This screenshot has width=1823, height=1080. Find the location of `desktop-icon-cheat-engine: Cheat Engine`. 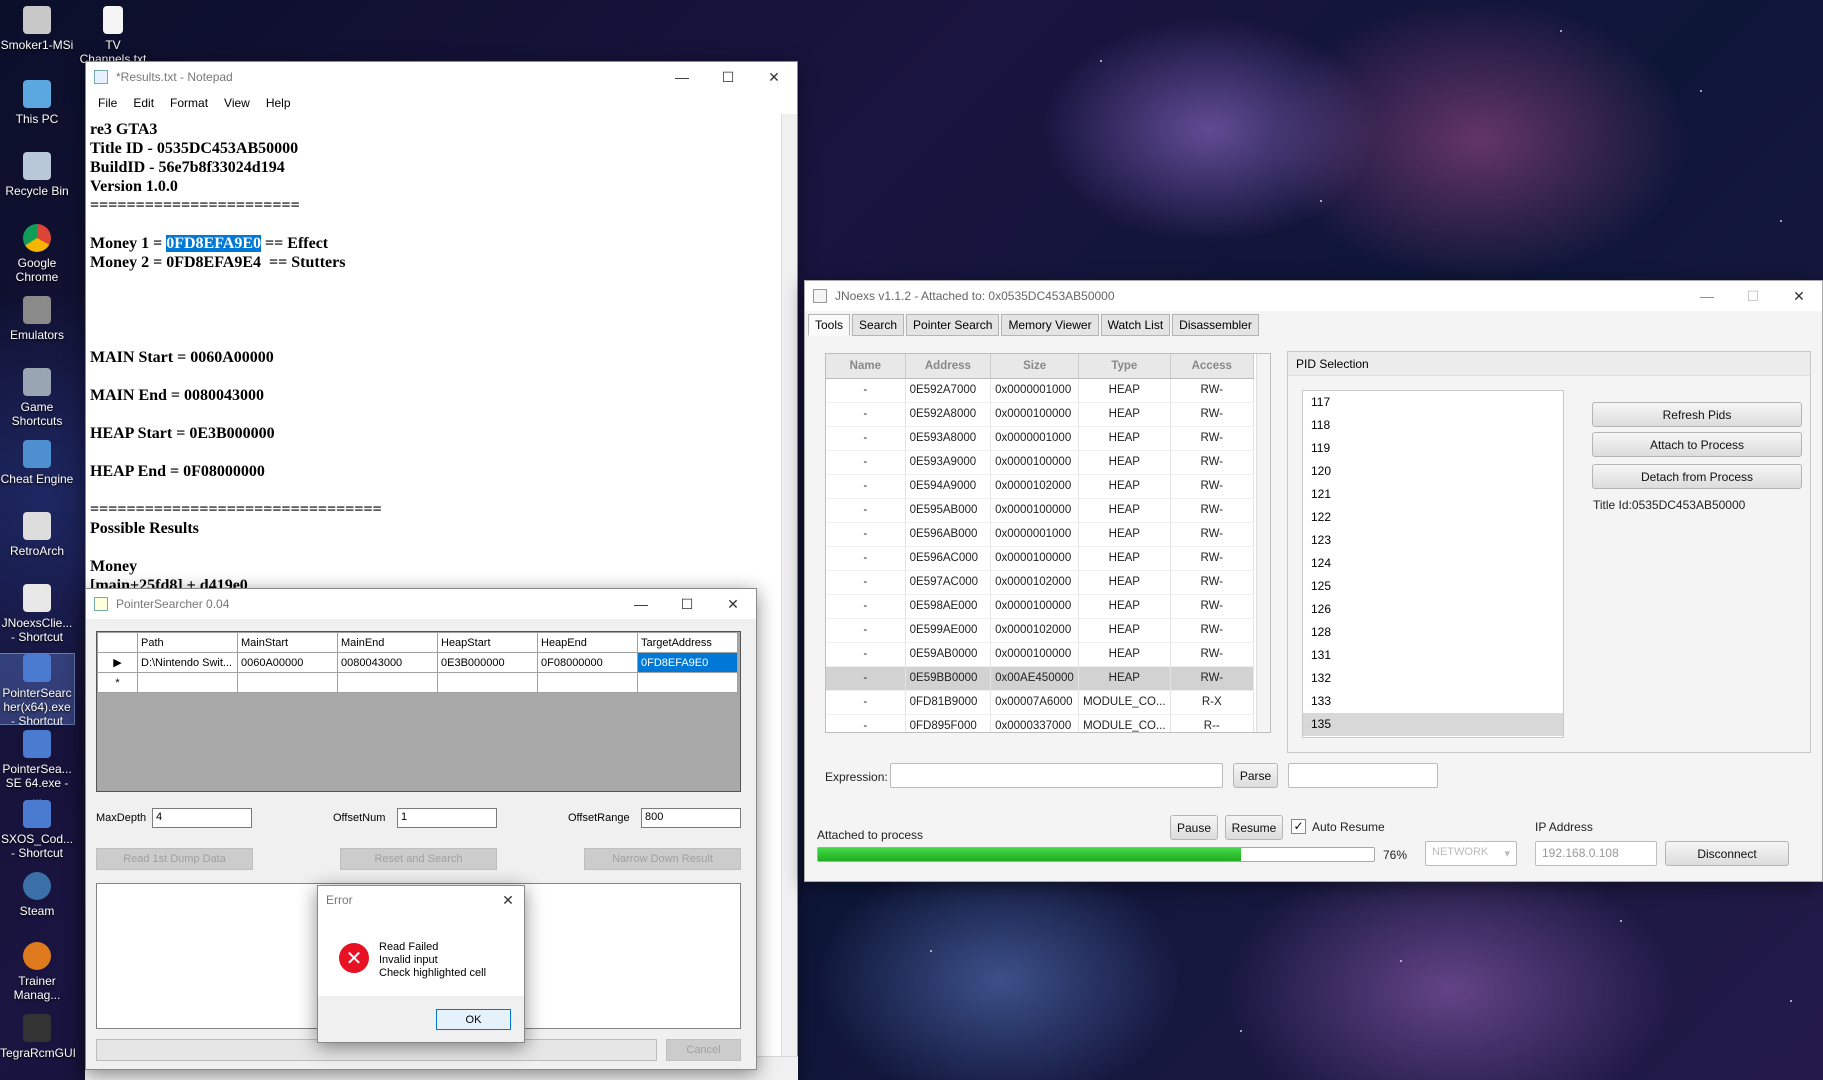

desktop-icon-cheat-engine: Cheat Engine is located at coordinates (37, 463).